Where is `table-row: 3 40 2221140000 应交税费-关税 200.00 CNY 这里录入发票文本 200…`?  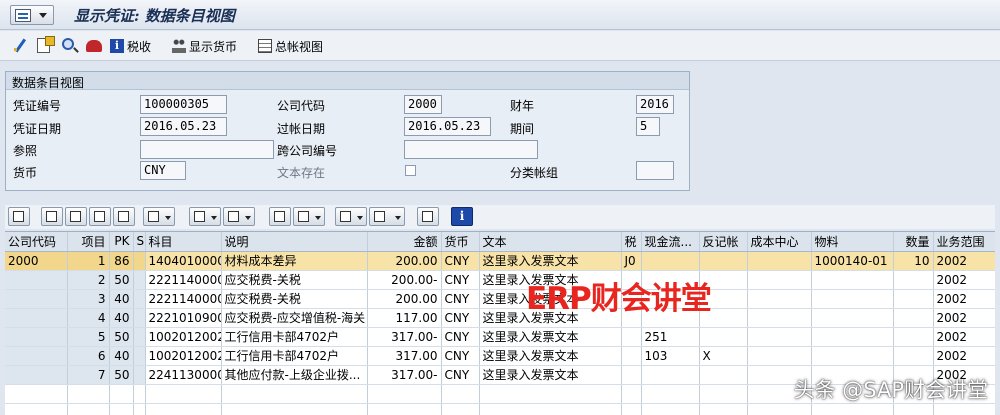
table-row: 3 40 2221140000 应交税费-关税 200.00 CNY 这里录入发票文本 200… is located at coordinates (500, 299).